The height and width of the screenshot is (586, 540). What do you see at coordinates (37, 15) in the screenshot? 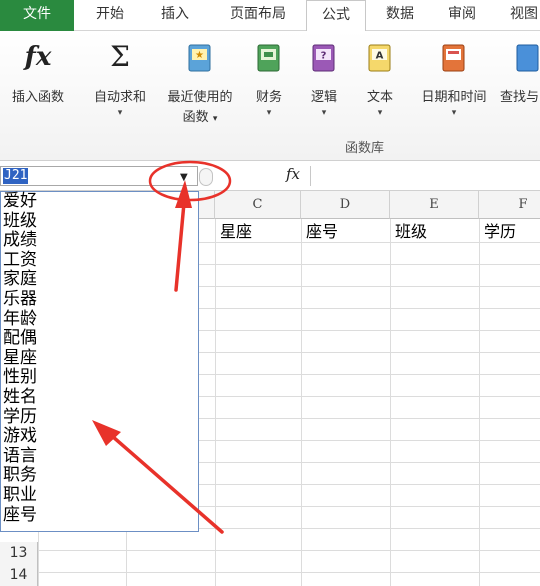
I see `tab-file: 文件` at bounding box center [37, 15].